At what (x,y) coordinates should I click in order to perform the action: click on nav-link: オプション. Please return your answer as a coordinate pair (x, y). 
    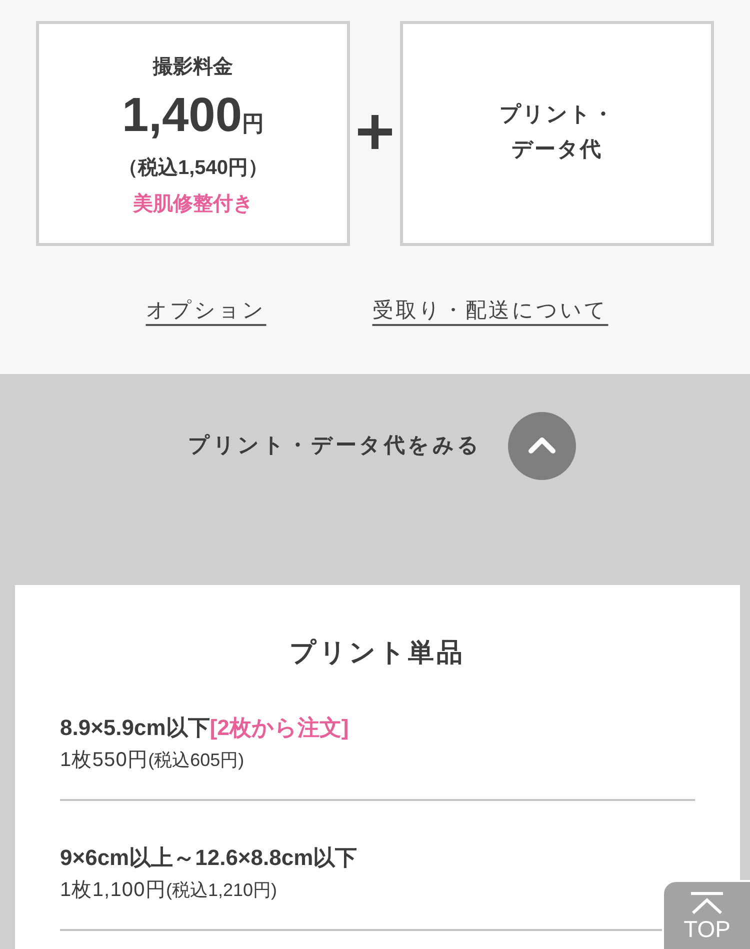
    Looking at the image, I should click on (206, 311).